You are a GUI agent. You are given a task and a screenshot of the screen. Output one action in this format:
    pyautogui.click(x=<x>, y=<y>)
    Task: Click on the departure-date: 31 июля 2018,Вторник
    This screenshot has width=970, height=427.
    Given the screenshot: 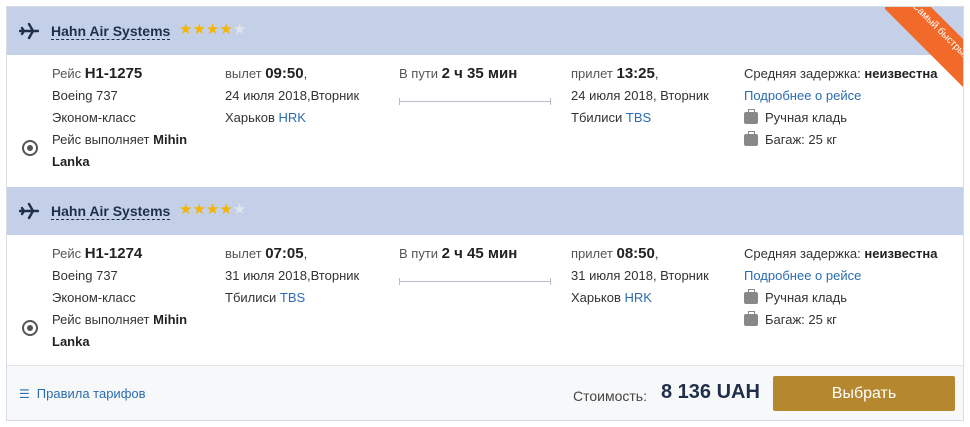 What is the action you would take?
    pyautogui.click(x=292, y=275)
    